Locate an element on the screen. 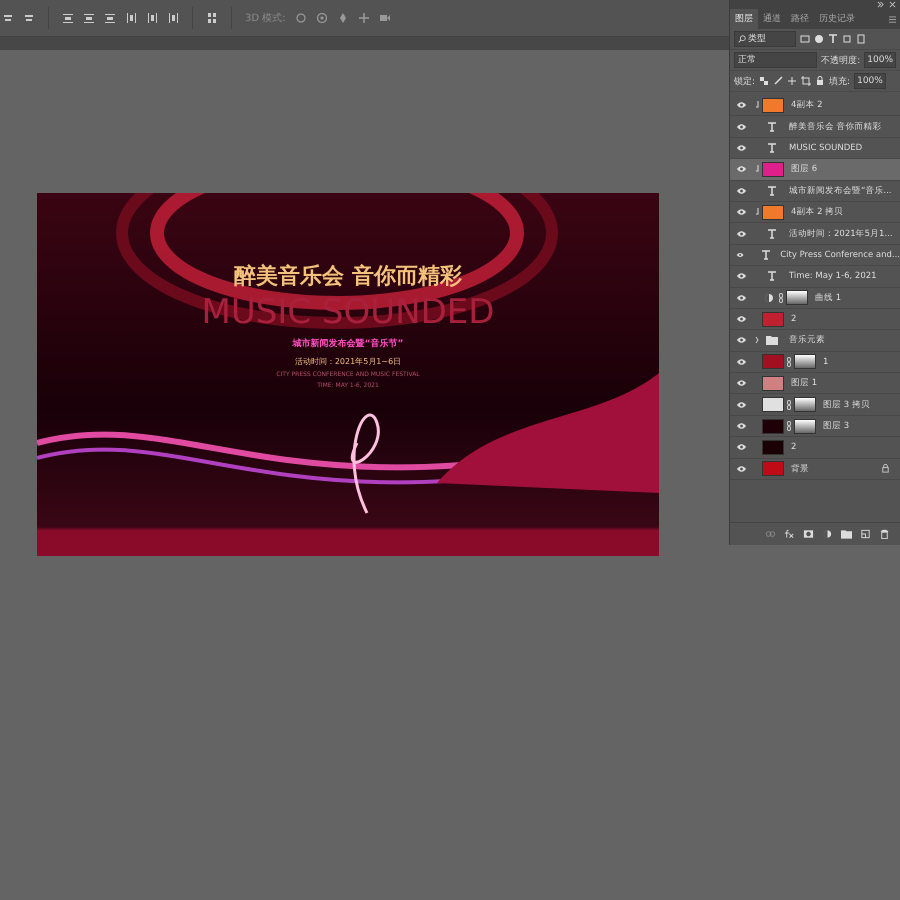 The height and width of the screenshot is (900, 900). roll-icon is located at coordinates (322, 18).